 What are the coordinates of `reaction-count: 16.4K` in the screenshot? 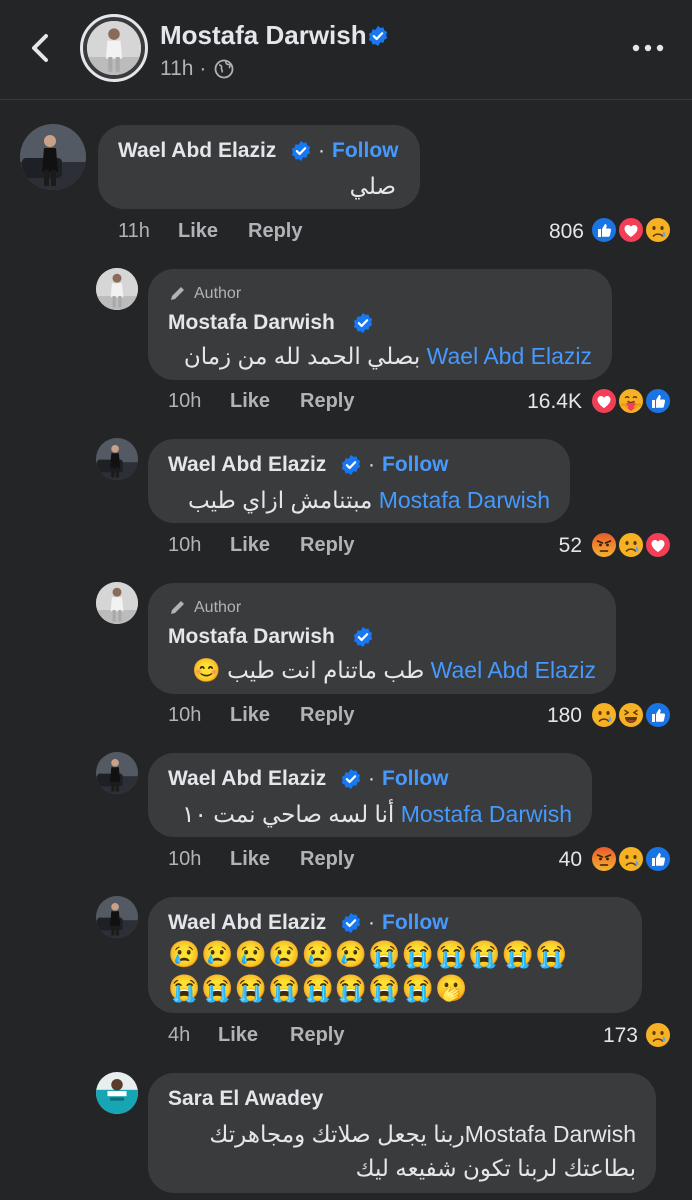 It's located at (542, 402).